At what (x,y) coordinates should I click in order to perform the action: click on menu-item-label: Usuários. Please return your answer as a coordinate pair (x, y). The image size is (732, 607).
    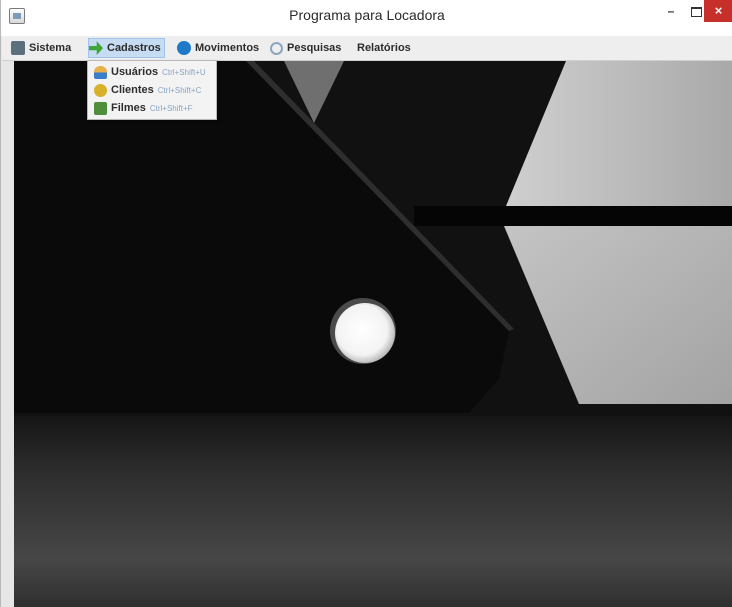
    Looking at the image, I should click on (135, 72).